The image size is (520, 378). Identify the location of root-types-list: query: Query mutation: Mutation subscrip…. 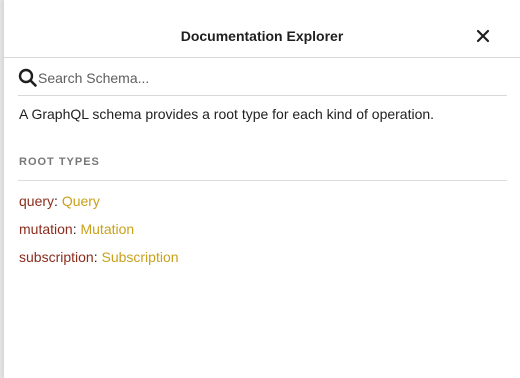
(99, 235).